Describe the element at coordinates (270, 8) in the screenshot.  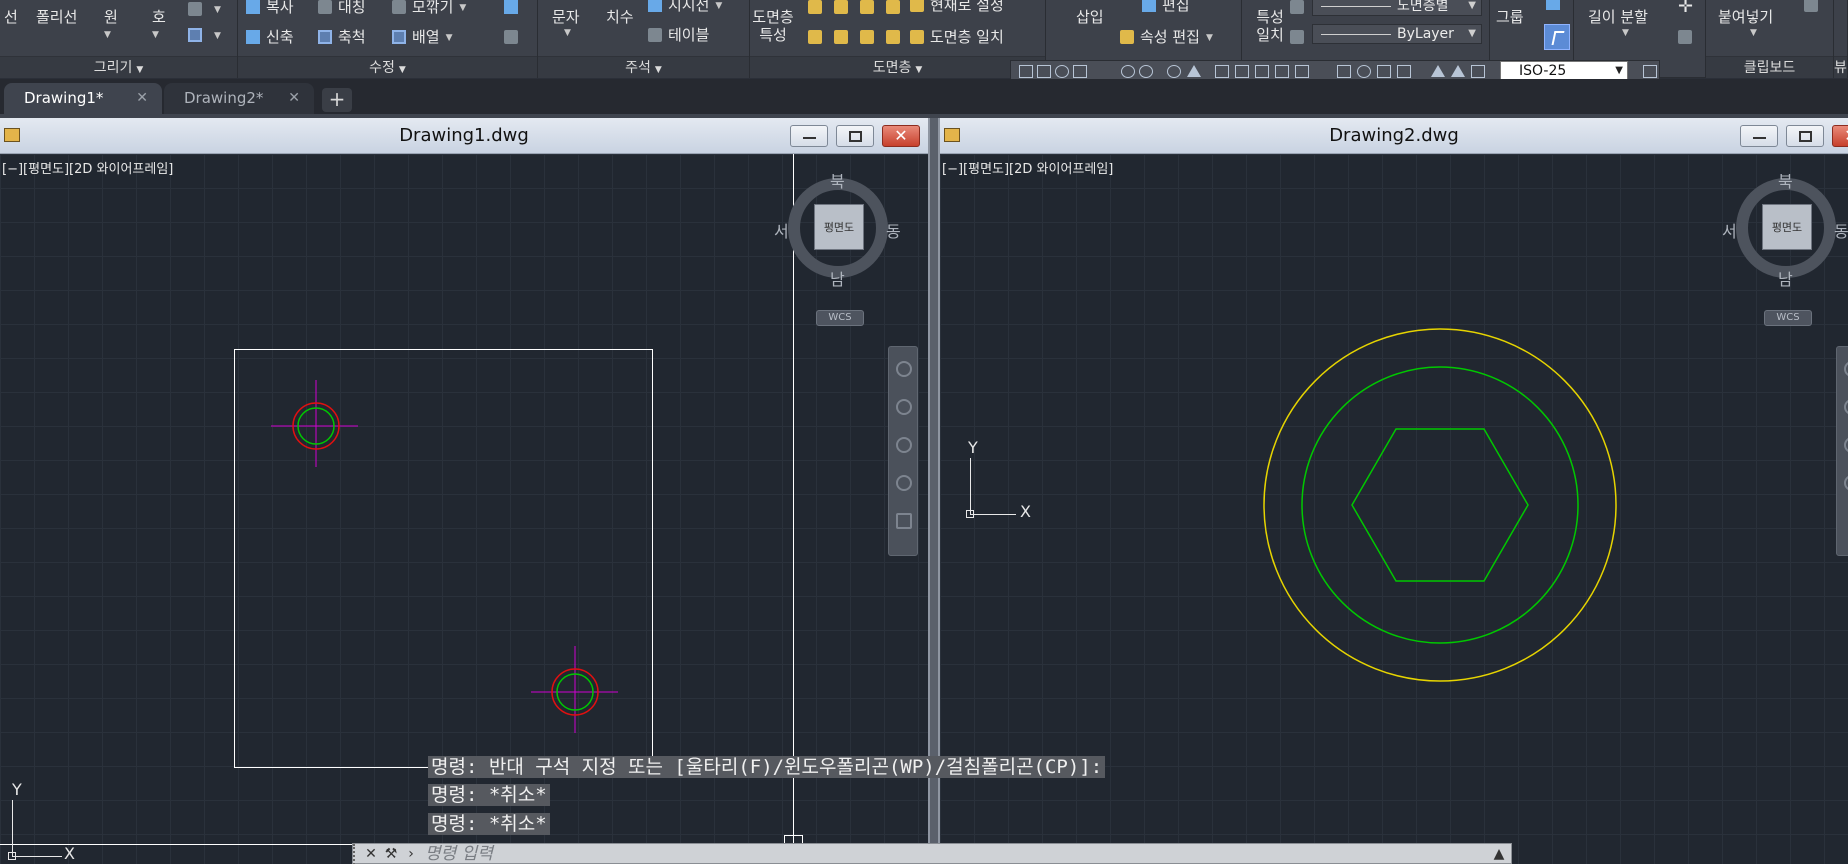
I see `copy-tool: 복사` at that location.